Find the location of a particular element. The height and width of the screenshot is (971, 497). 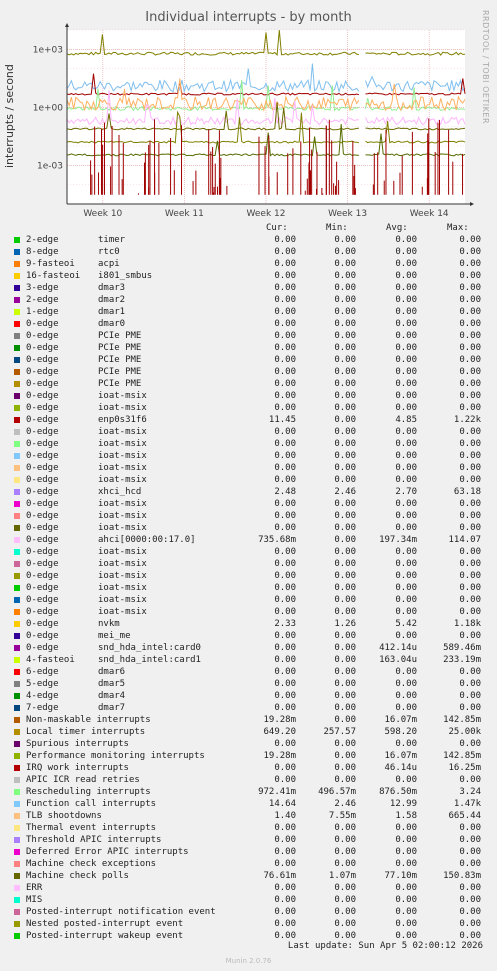

legend-max: 1.47k is located at coordinates (467, 804).